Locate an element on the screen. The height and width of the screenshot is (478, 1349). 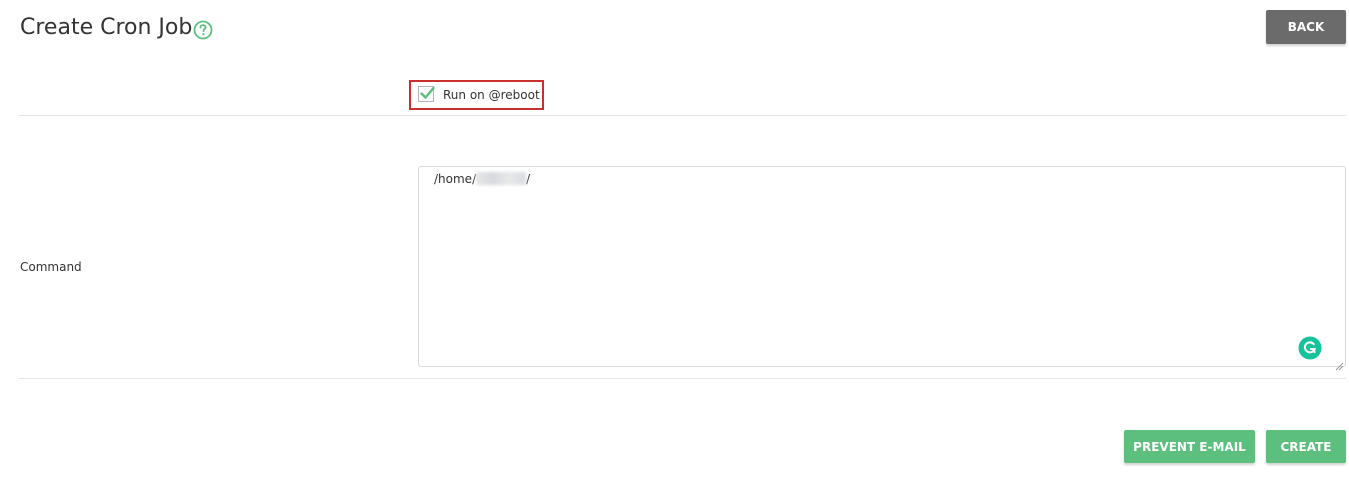
back-button: BACK is located at coordinates (1306, 27).